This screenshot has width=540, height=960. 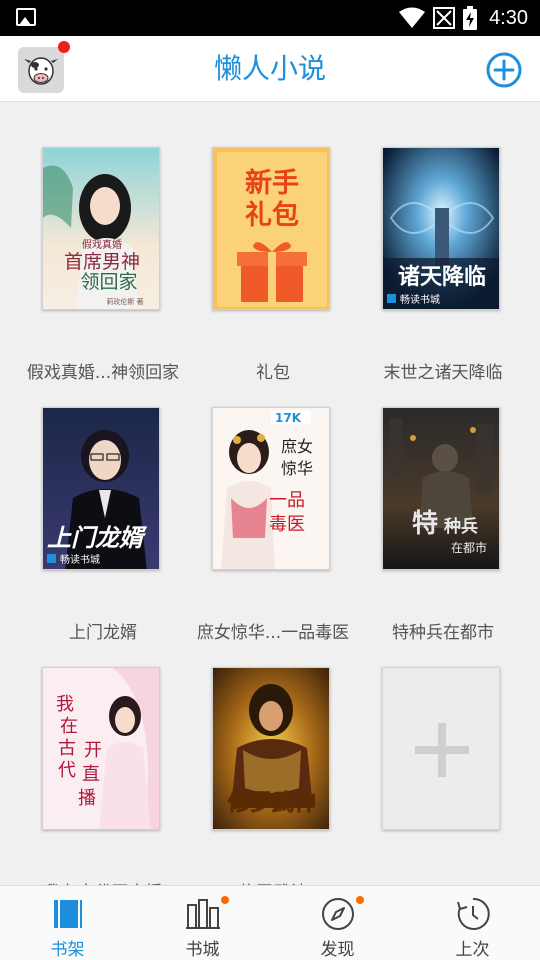 What do you see at coordinates (412, 17) in the screenshot?
I see `wifi-icon` at bounding box center [412, 17].